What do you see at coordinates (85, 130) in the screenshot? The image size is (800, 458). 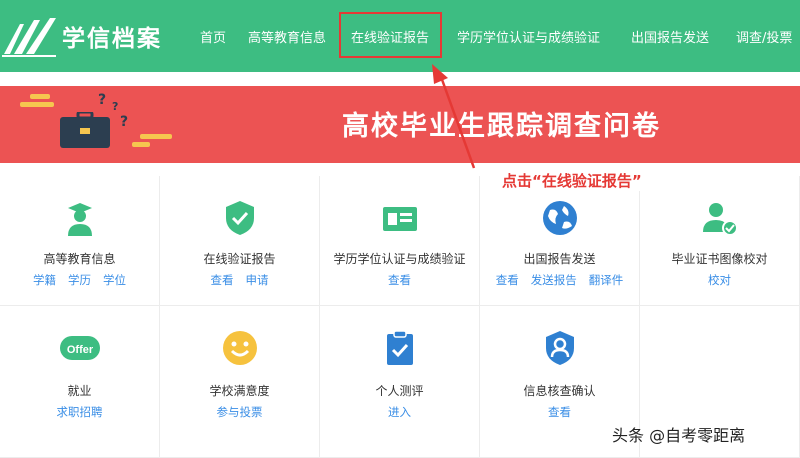 I see `briefcase-icon` at bounding box center [85, 130].